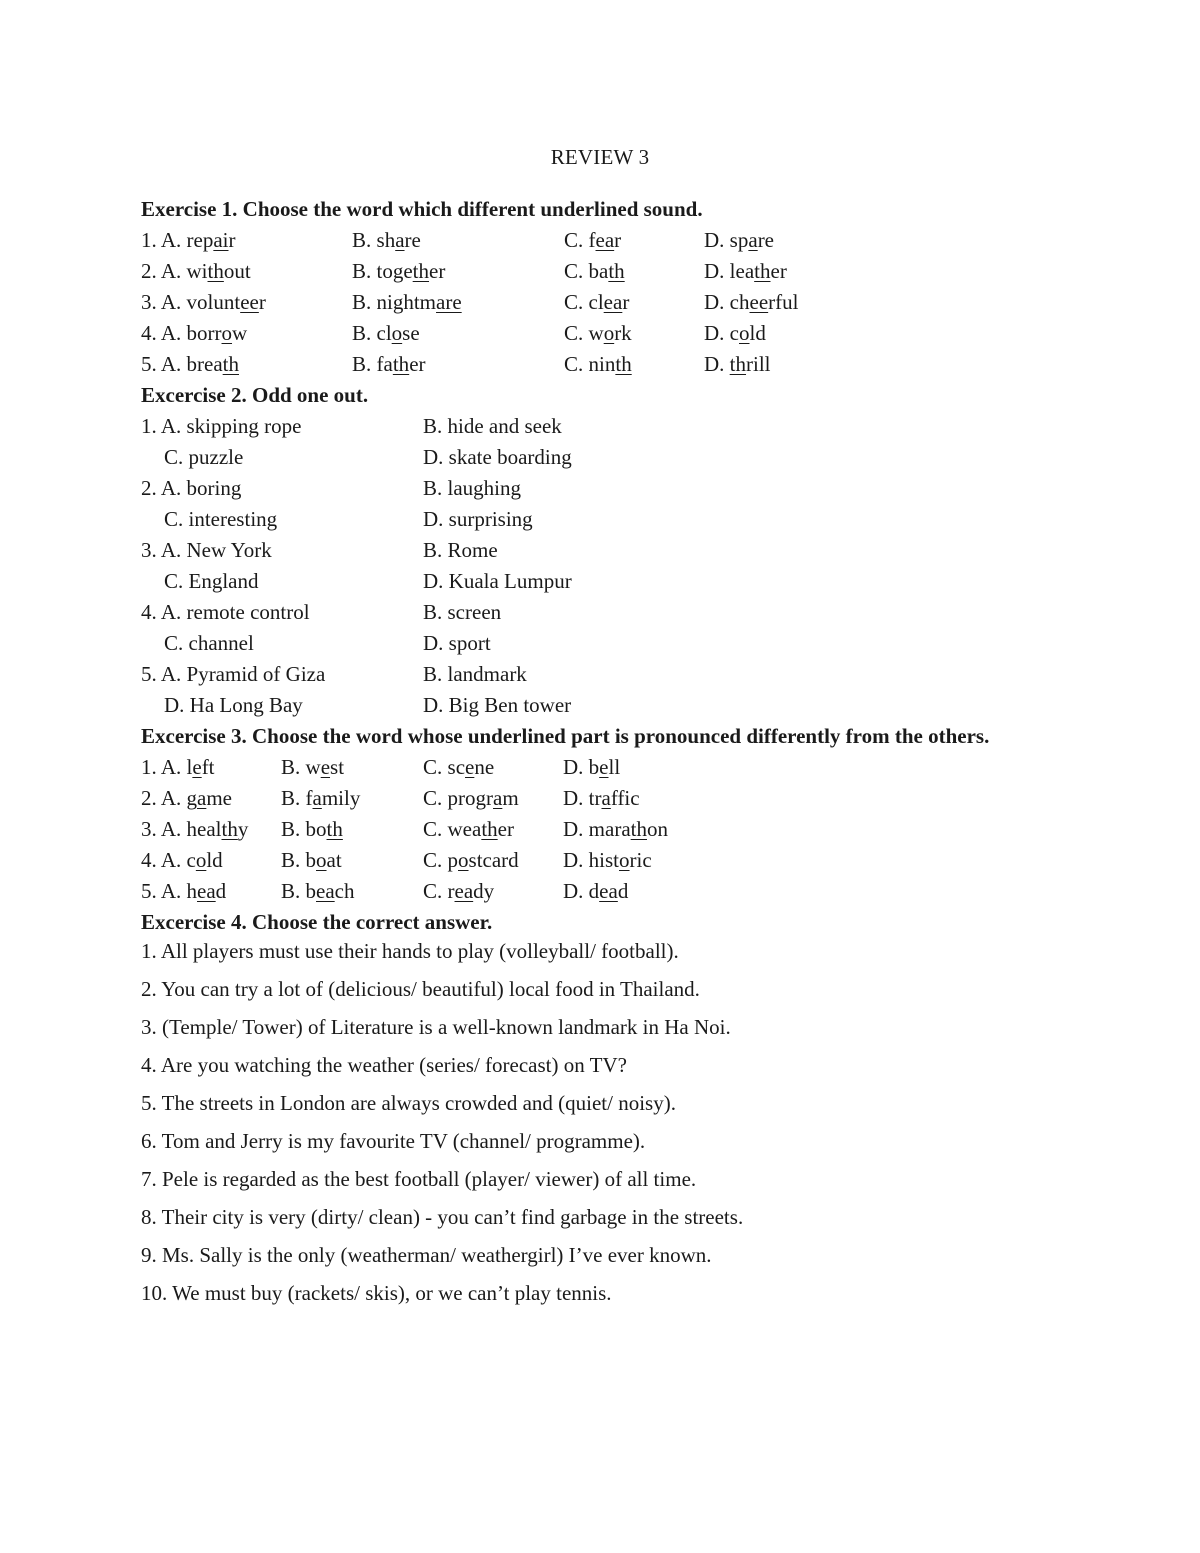  What do you see at coordinates (475, 674) in the screenshot?
I see `option-right: B. landmark` at bounding box center [475, 674].